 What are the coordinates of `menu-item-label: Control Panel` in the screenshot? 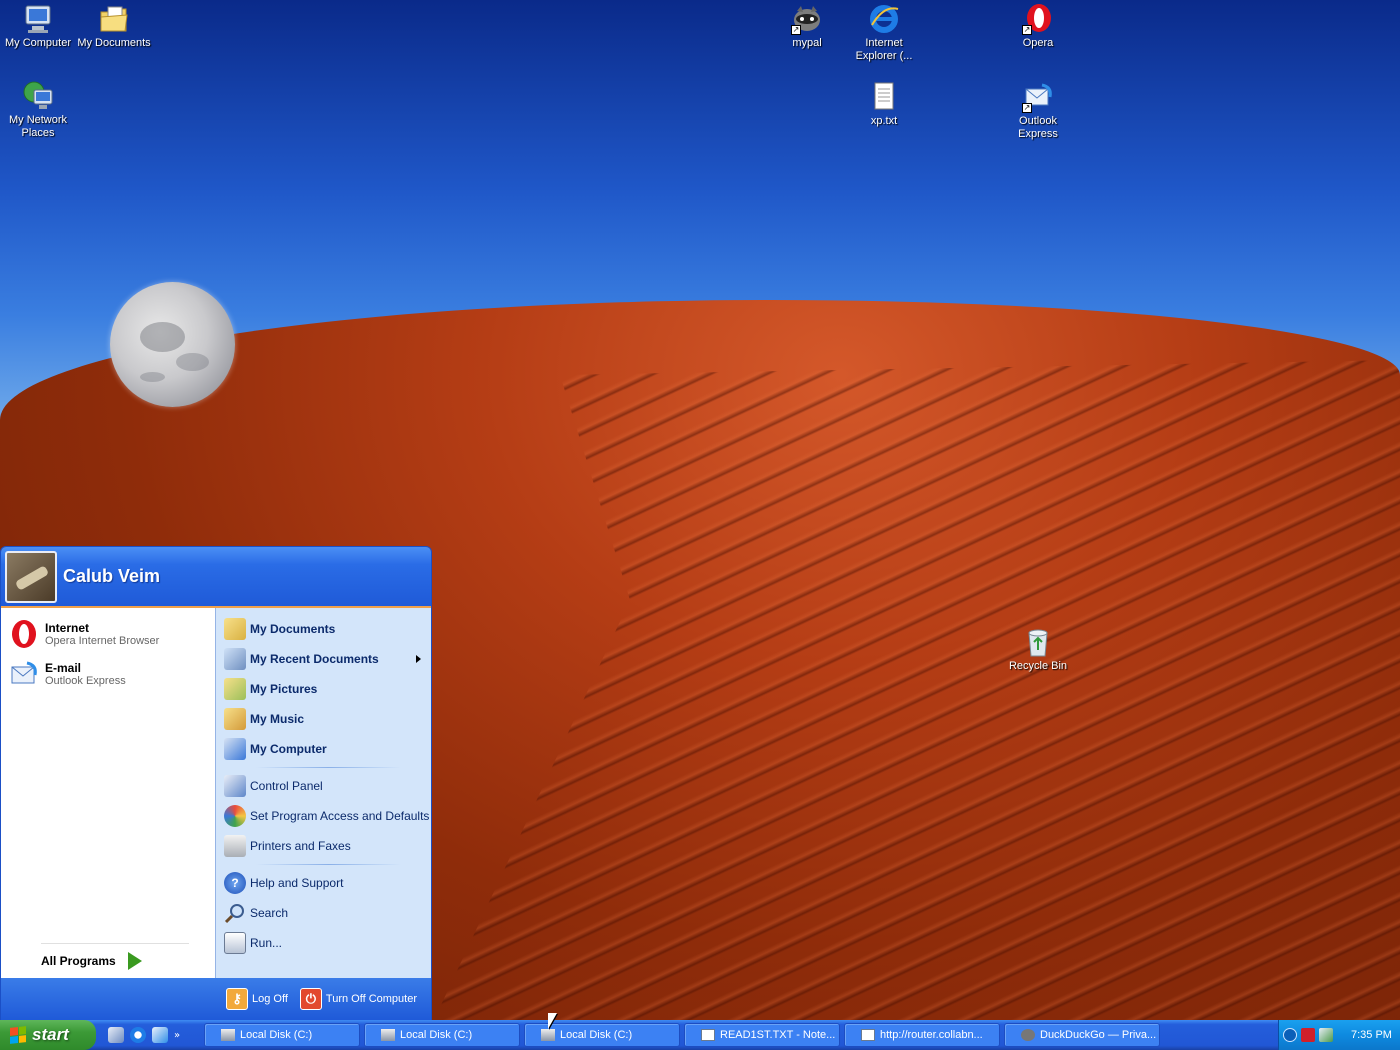 It's located at (286, 786).